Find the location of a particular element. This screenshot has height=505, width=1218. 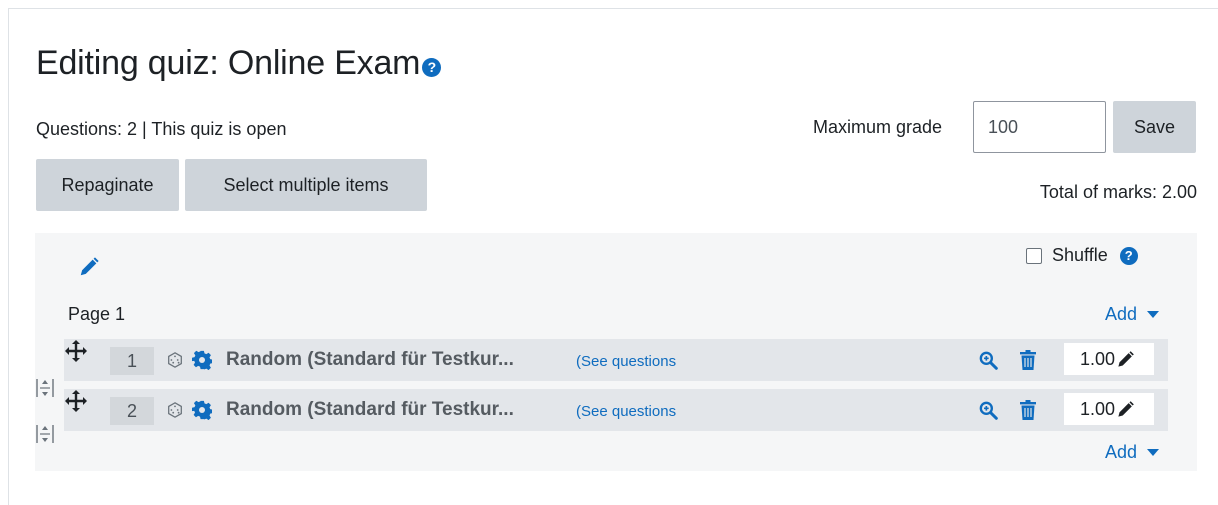

shuffle-checkbox is located at coordinates (1034, 255).